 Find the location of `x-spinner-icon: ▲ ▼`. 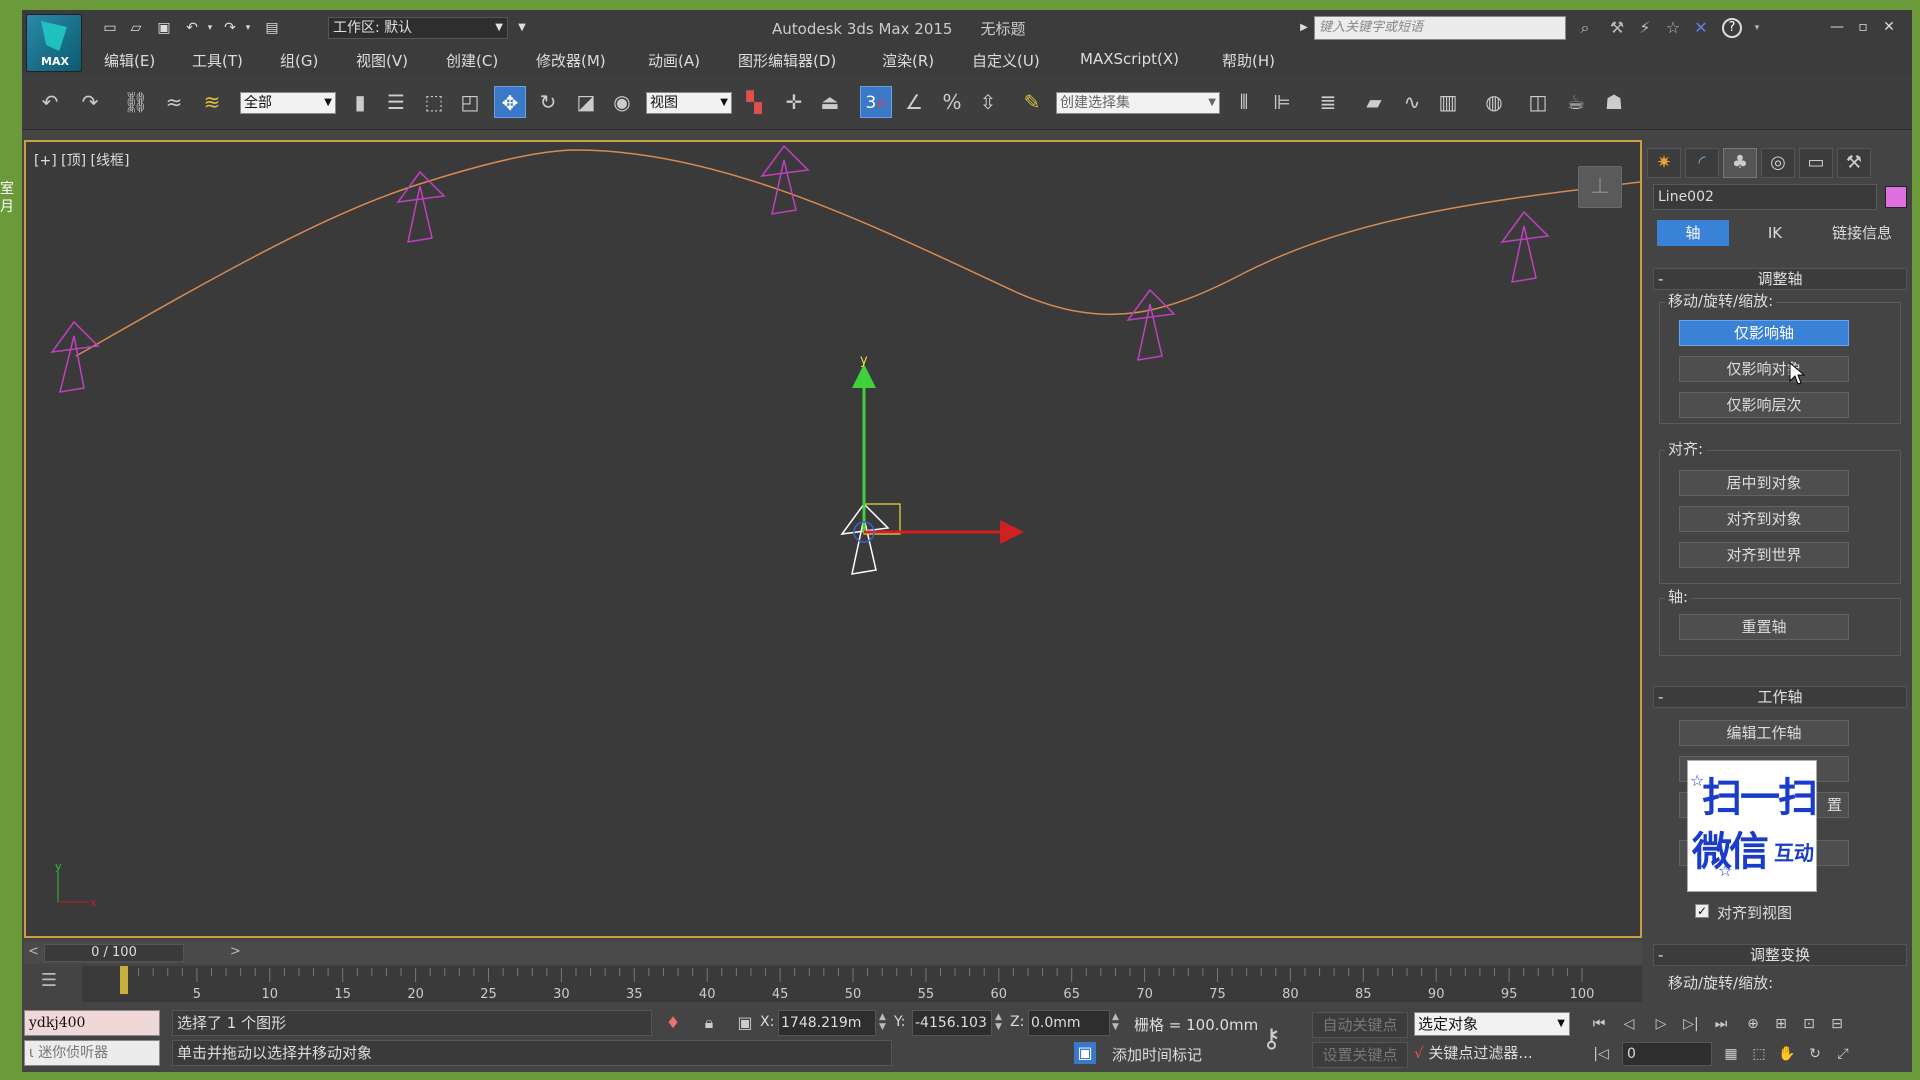

x-spinner-icon: ▲ ▼ is located at coordinates (882, 1022).